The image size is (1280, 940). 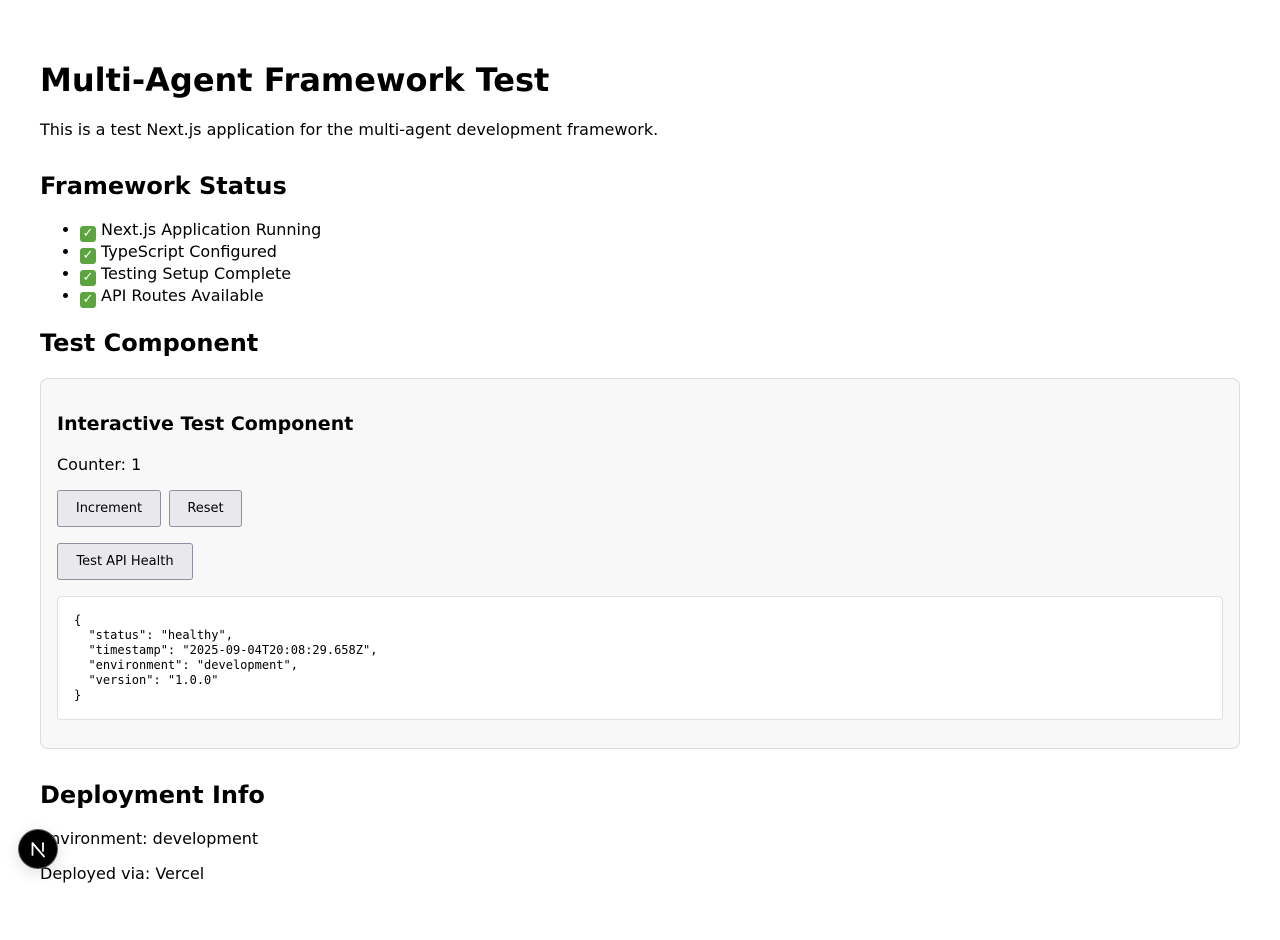 I want to click on status-item-label: Testing Setup Complete, so click(x=196, y=273).